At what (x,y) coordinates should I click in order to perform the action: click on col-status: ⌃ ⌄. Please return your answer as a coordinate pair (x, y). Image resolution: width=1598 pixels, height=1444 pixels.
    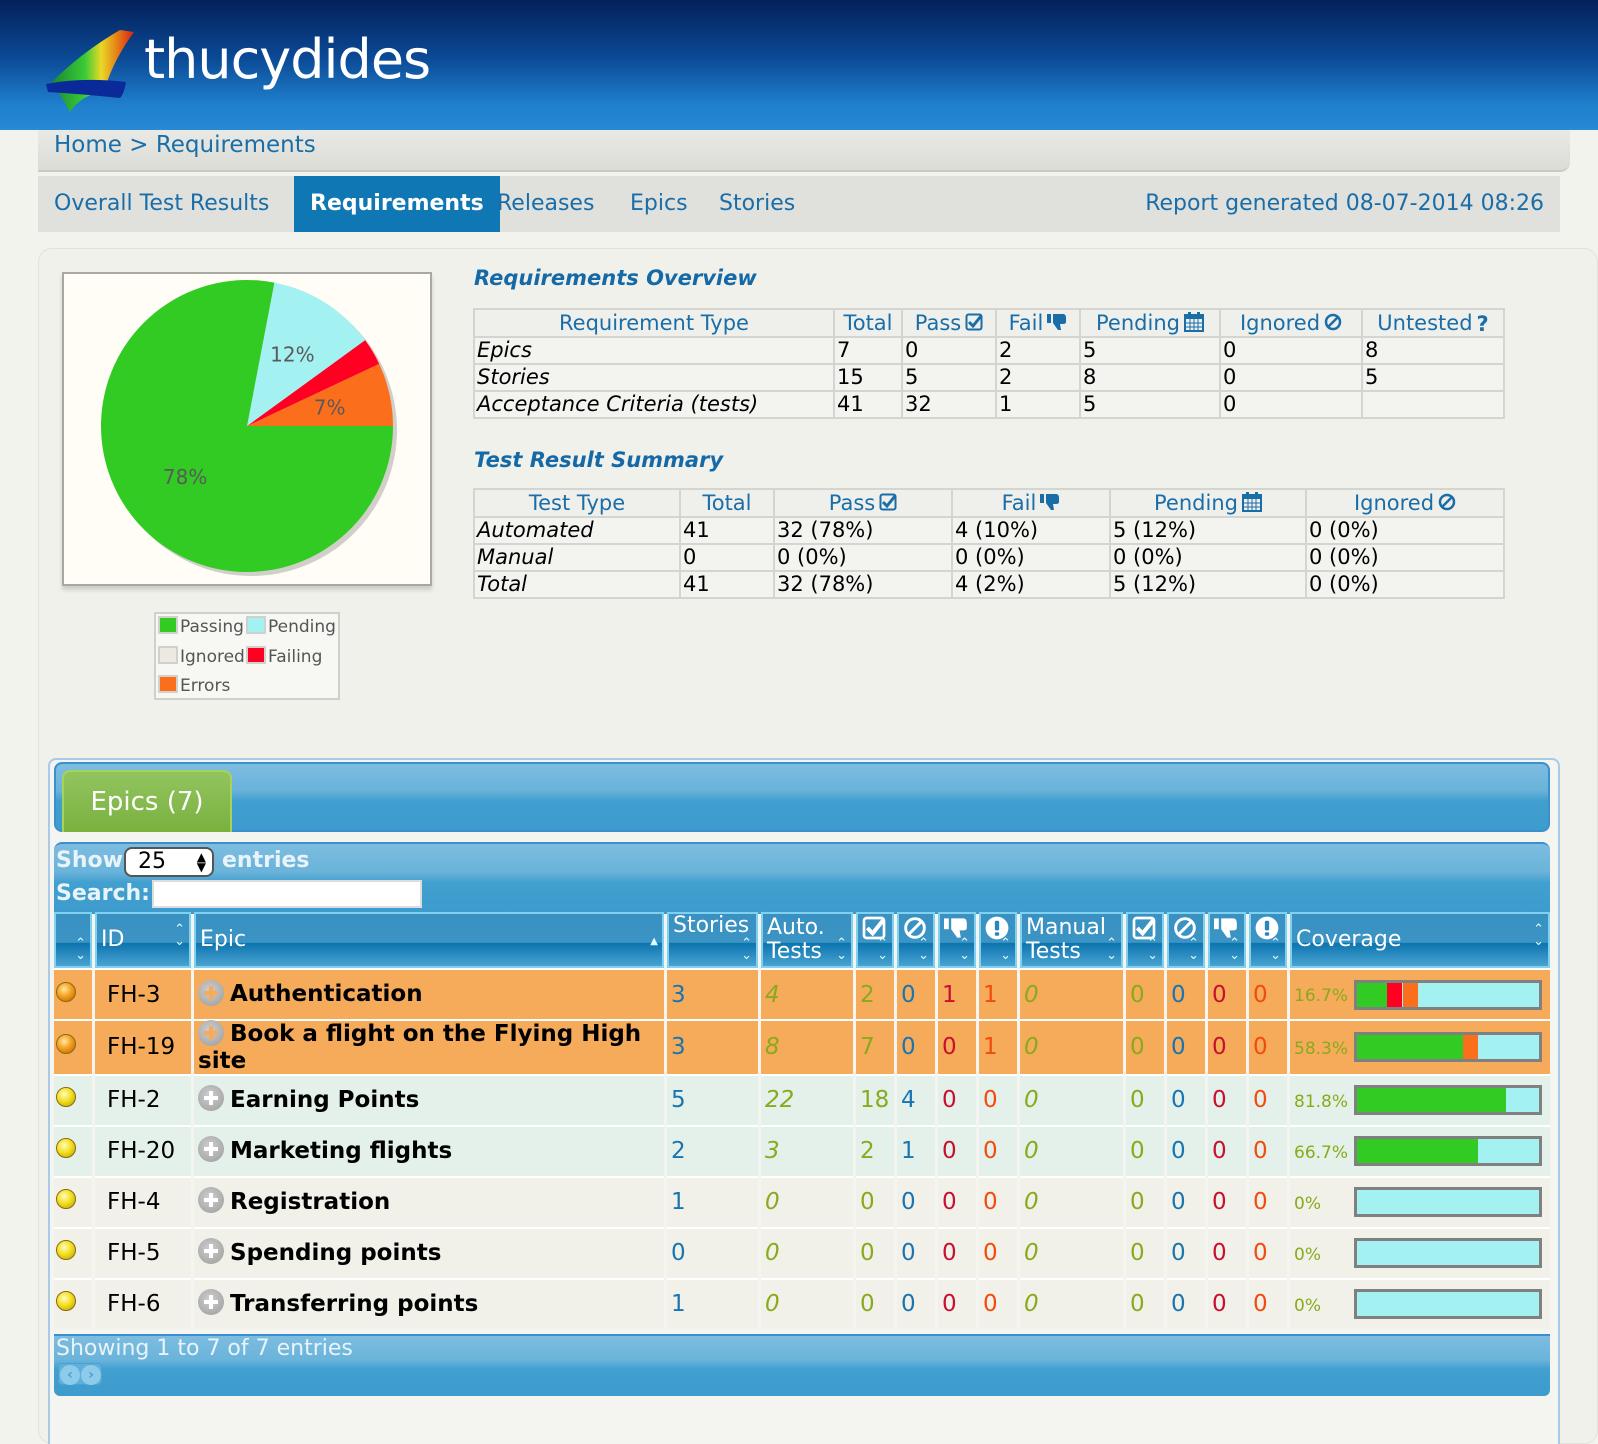
    Looking at the image, I should click on (73, 940).